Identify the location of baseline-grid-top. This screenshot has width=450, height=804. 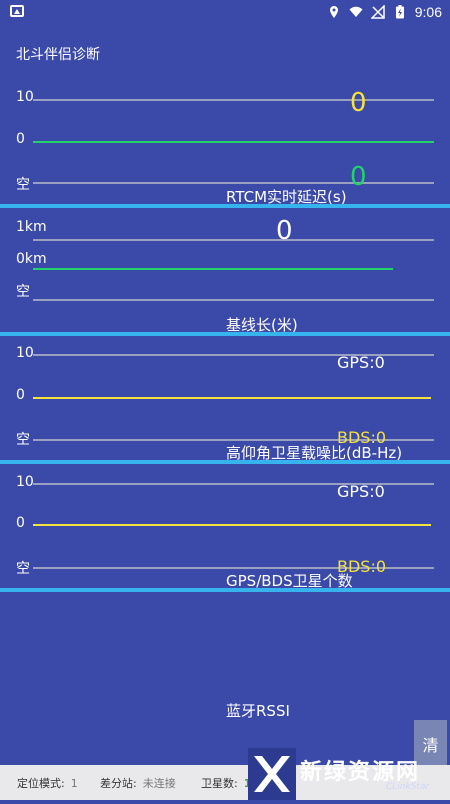
(233, 240).